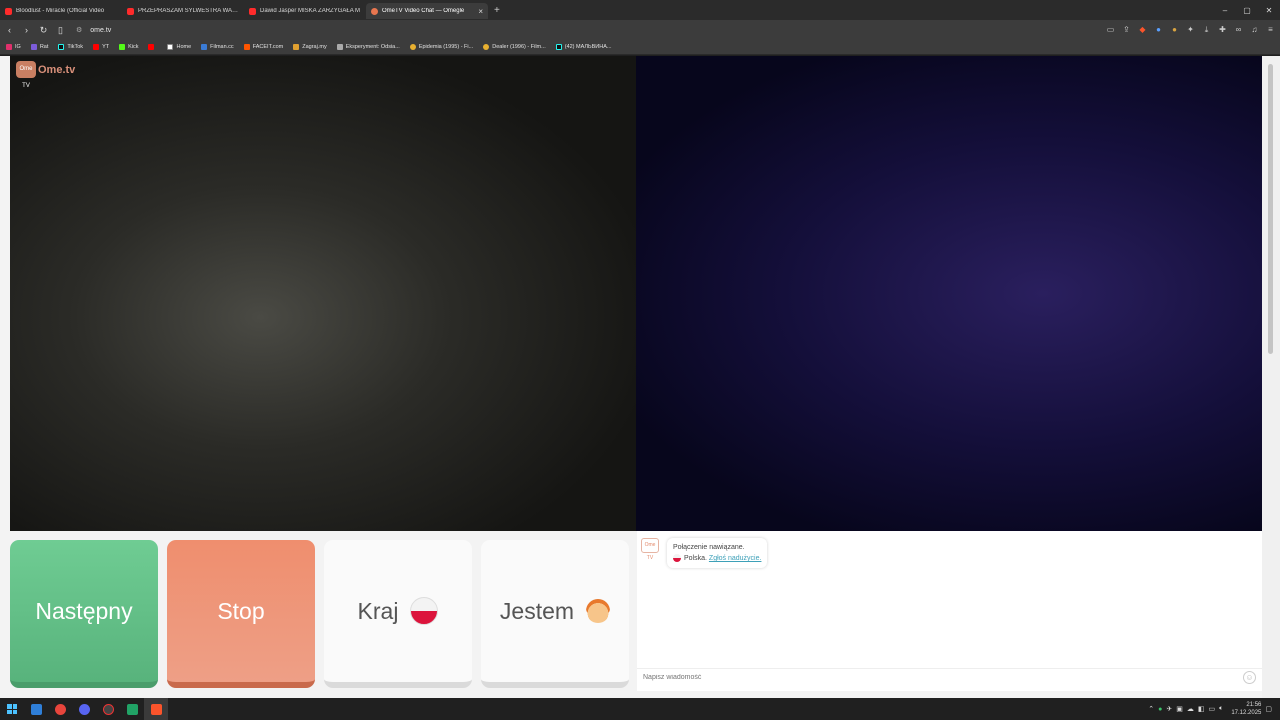 The width and height of the screenshot is (1280, 720). I want to click on filman-icon, so click(204, 47).